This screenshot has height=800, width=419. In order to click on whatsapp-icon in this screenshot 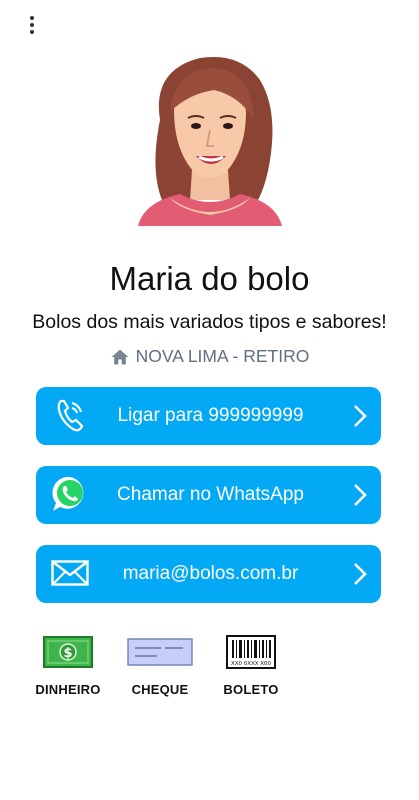, I will do `click(70, 494)`.